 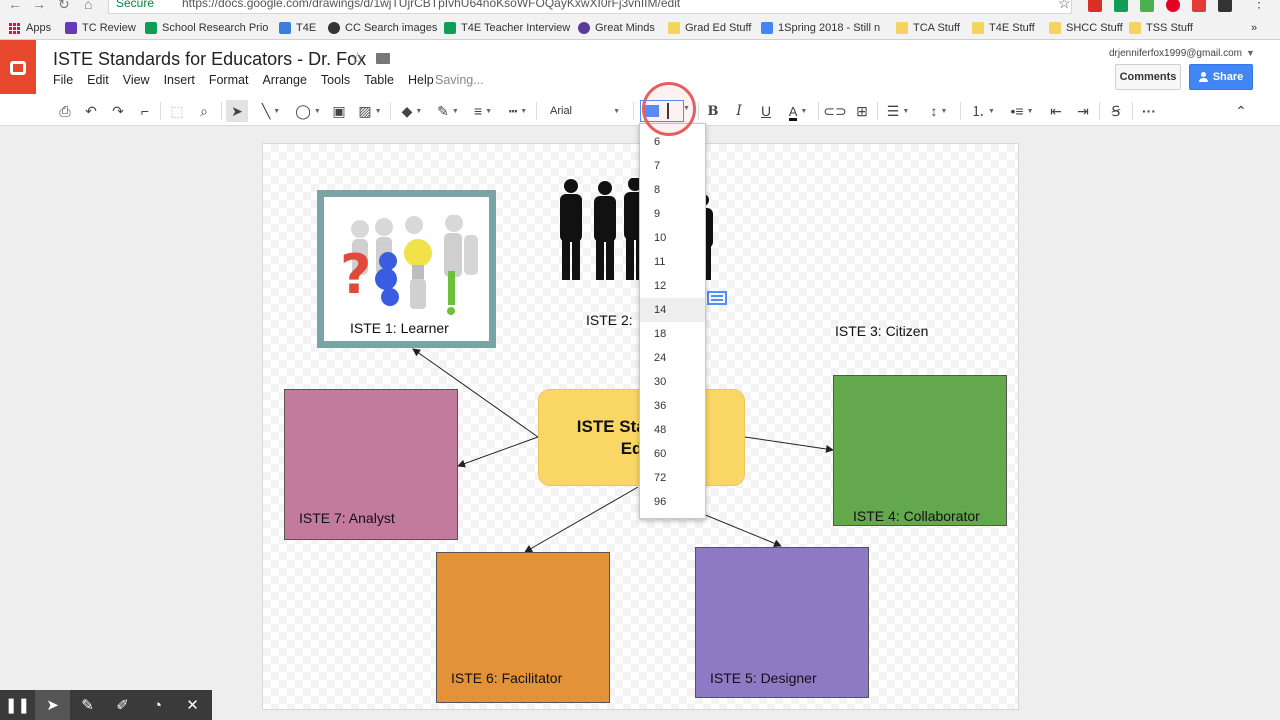 What do you see at coordinates (1116, 111) in the screenshot?
I see `clear-formatting-icon: Ꞩ` at bounding box center [1116, 111].